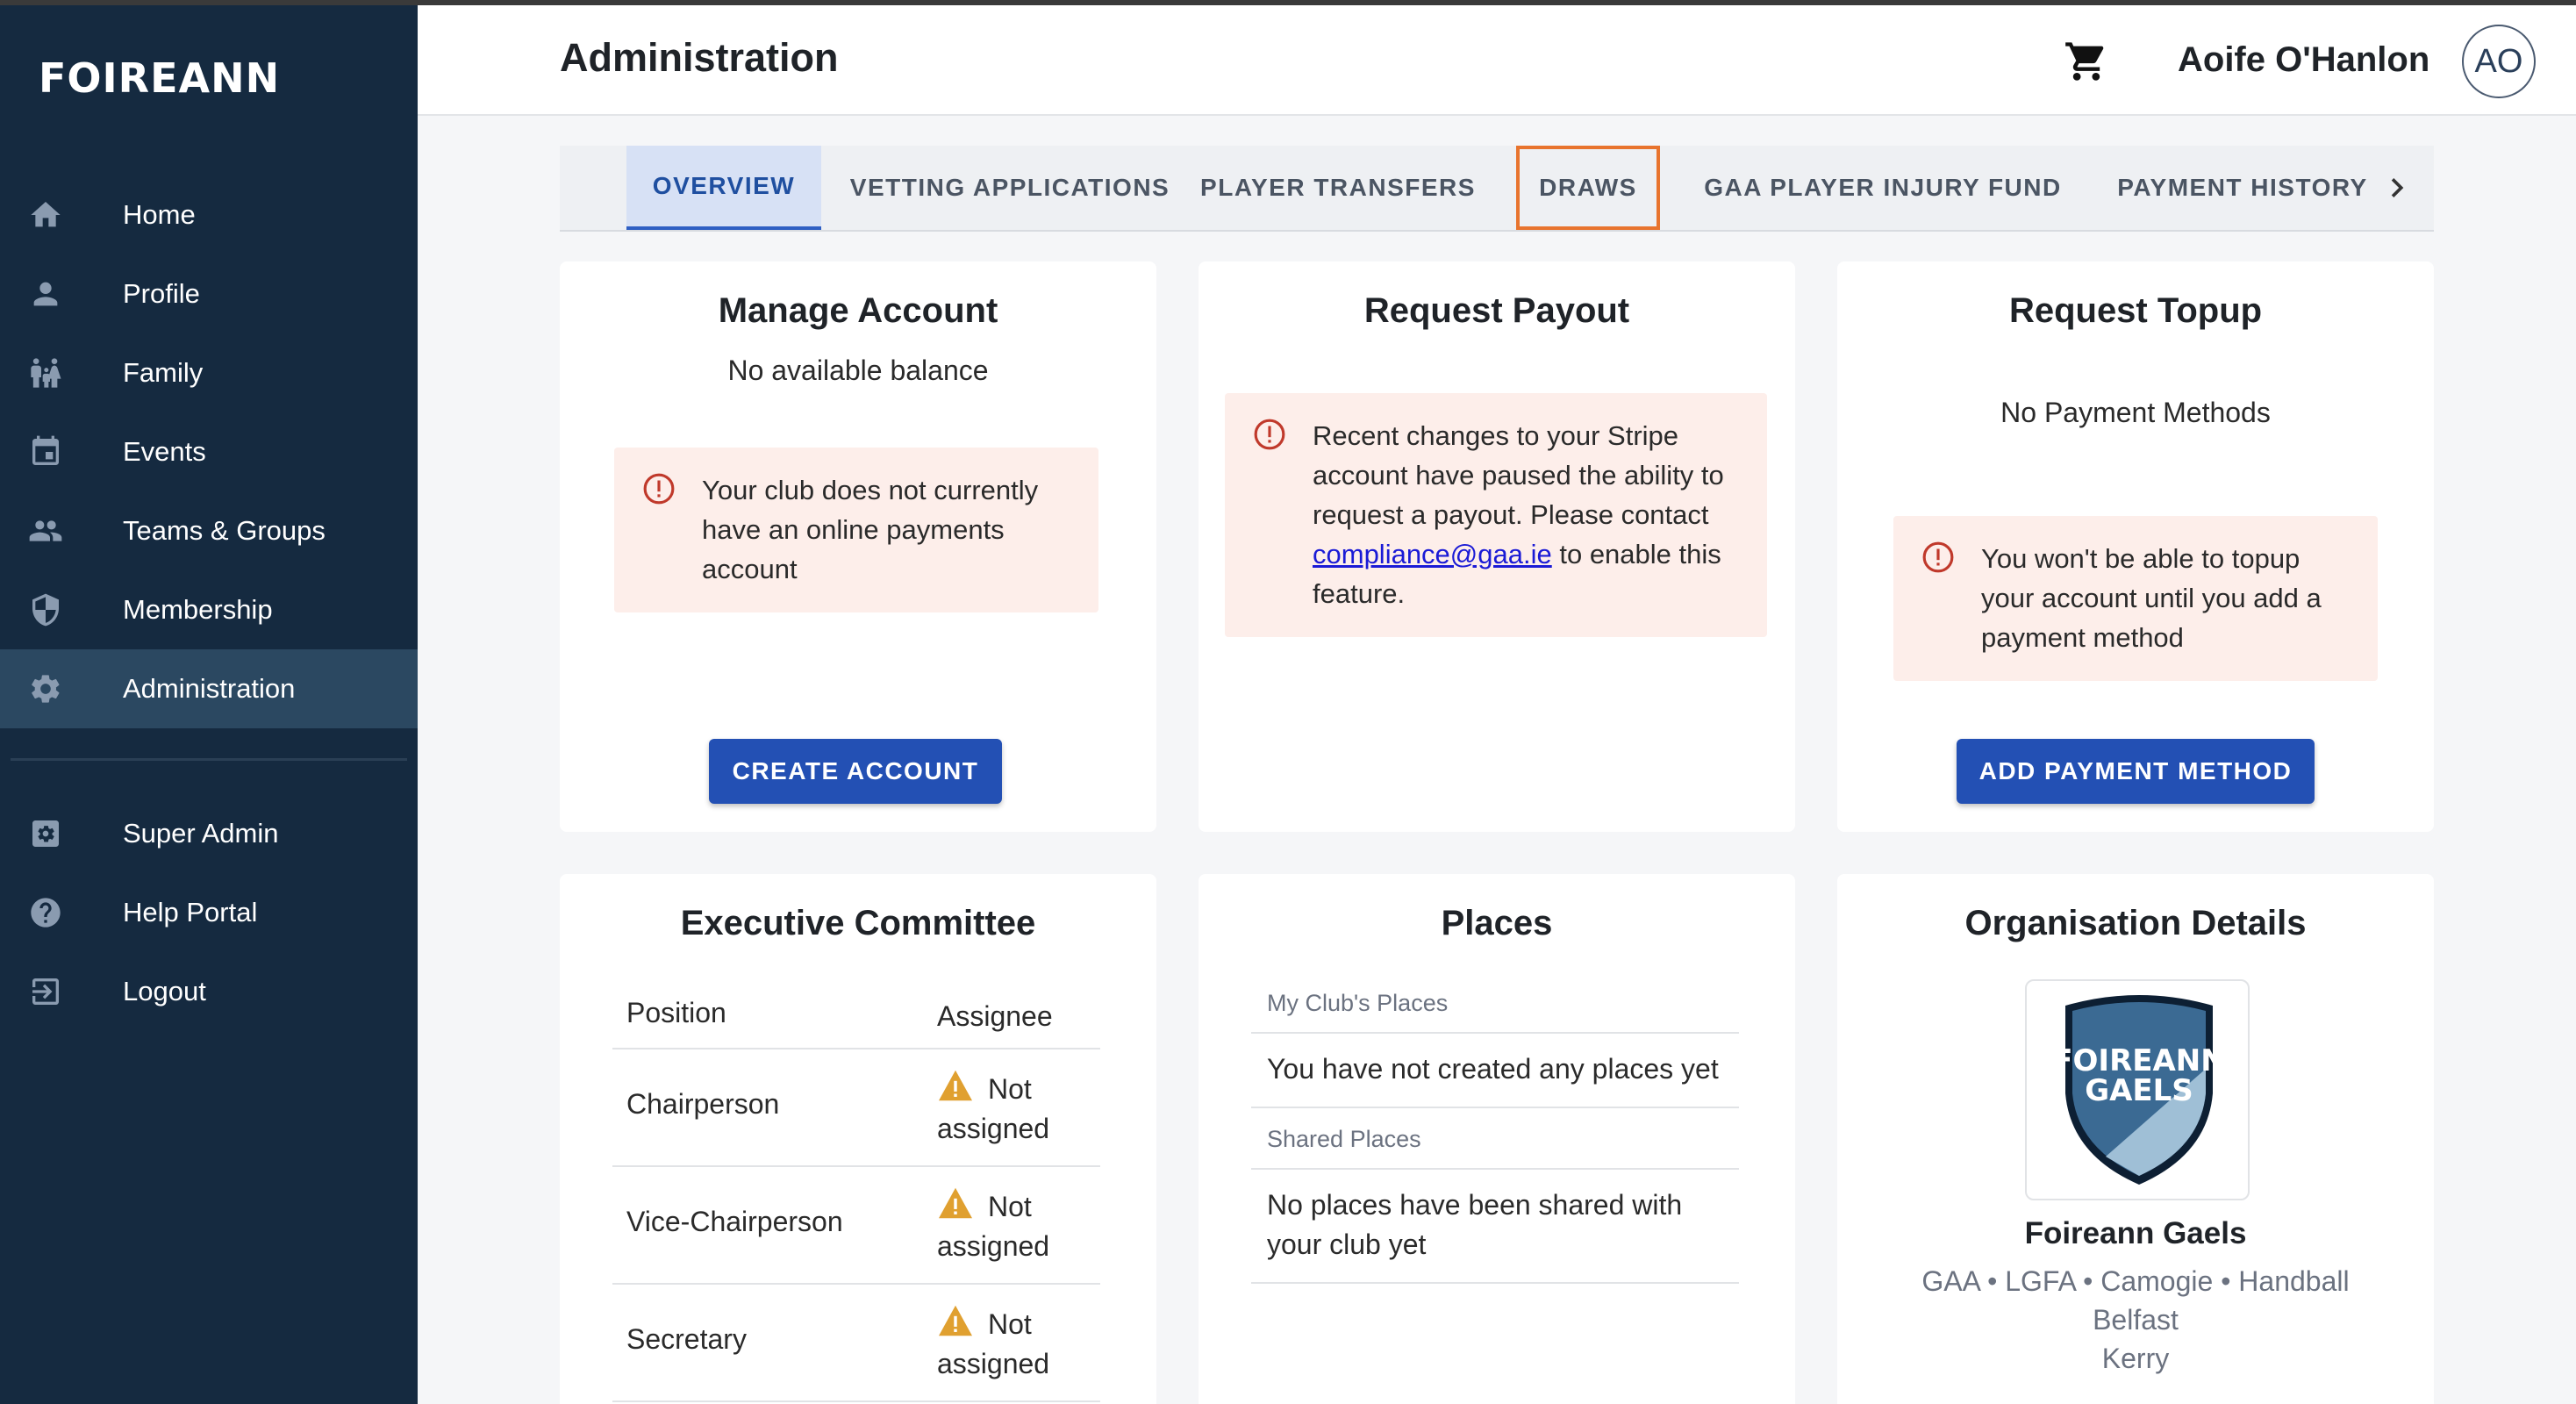 This screenshot has height=1404, width=2576. I want to click on sidebar-item-home: Home, so click(209, 215).